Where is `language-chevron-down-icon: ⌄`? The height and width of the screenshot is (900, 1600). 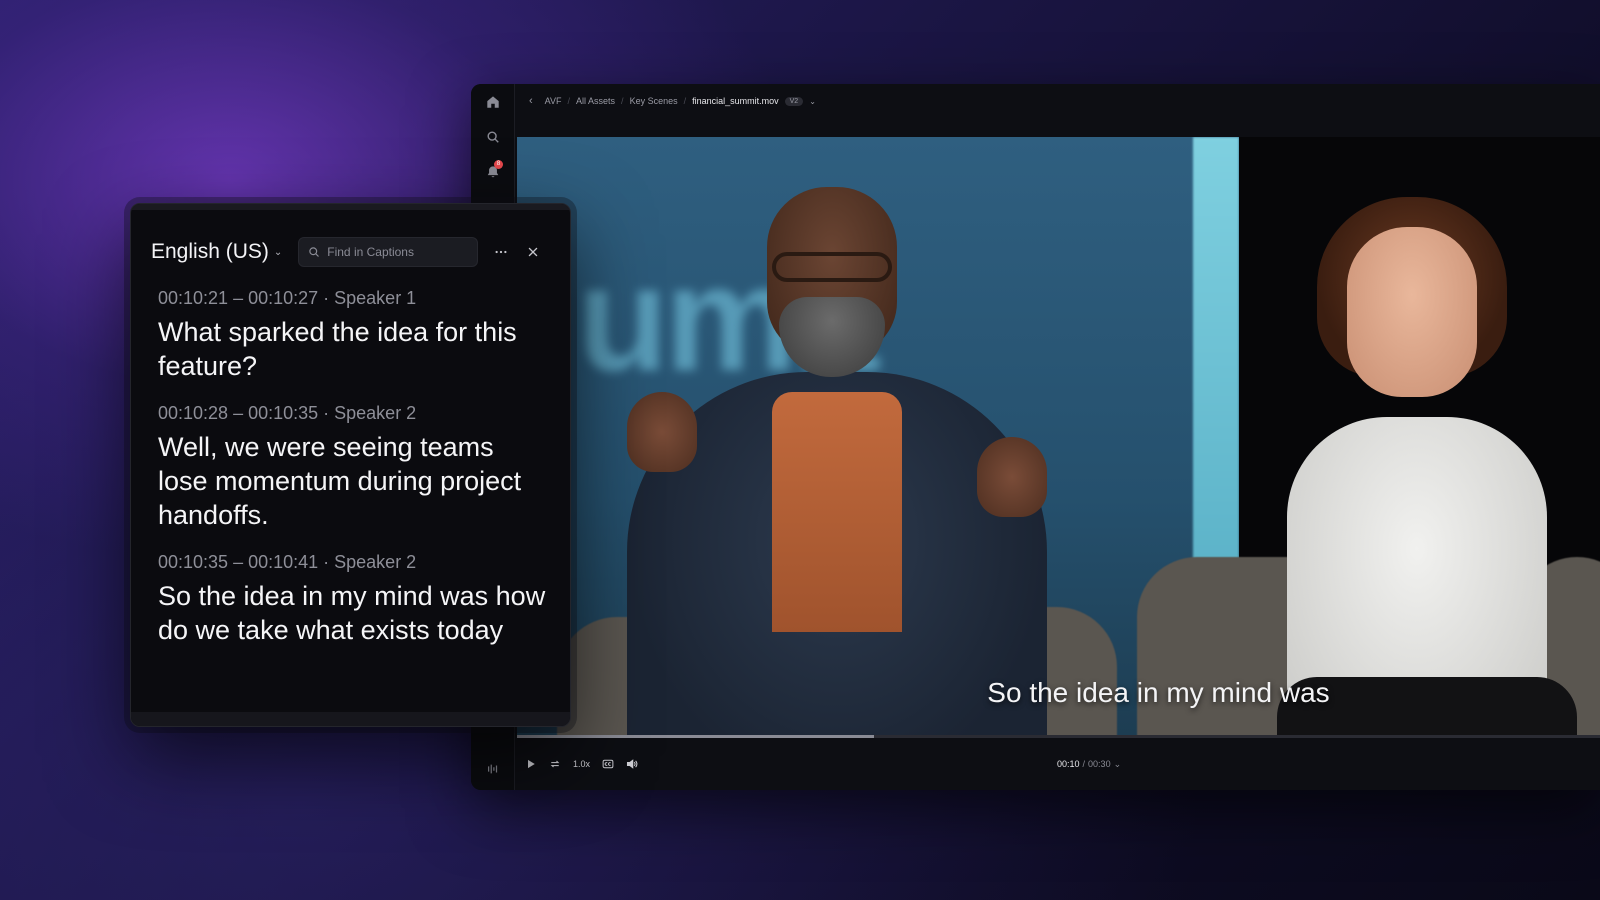
language-chevron-down-icon: ⌄ is located at coordinates (278, 252).